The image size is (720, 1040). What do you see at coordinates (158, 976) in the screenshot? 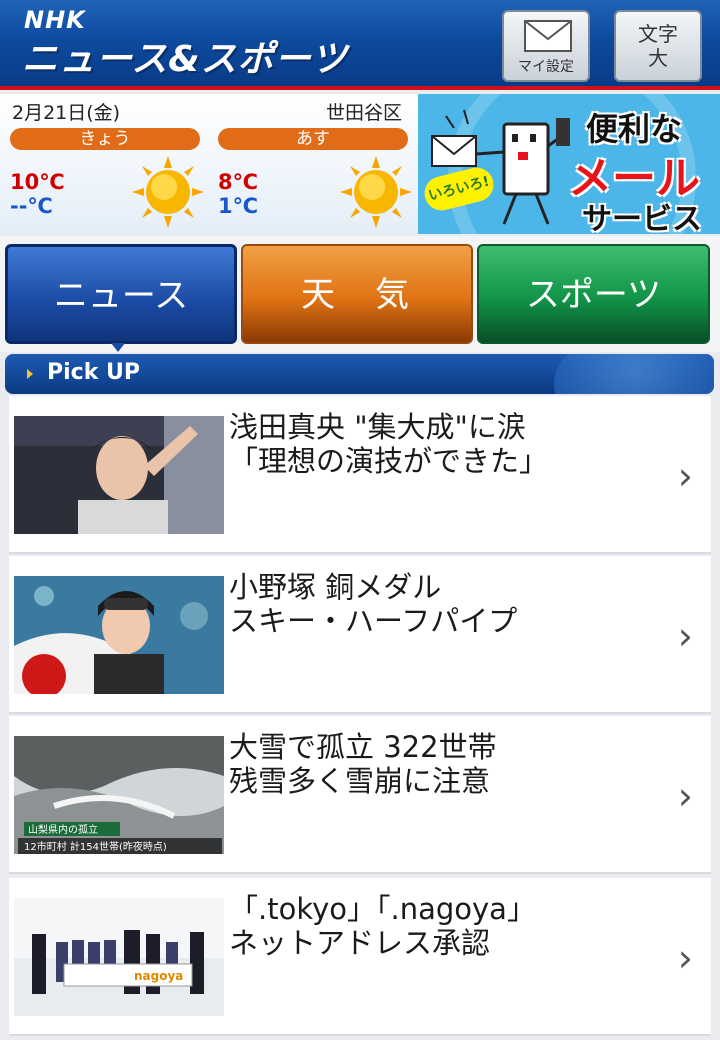
I see `thumb-caption-1: nagoya` at bounding box center [158, 976].